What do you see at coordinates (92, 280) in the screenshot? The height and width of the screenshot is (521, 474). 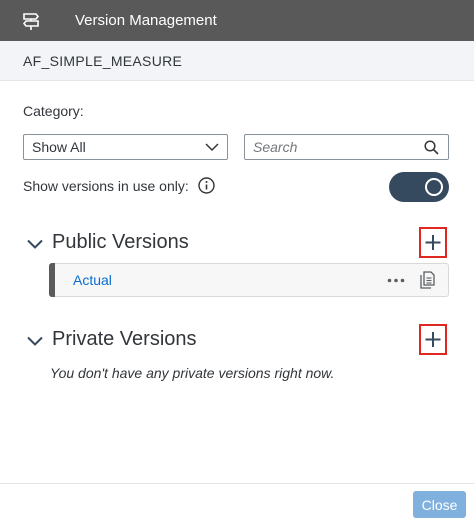 I see `version-name: Actual` at bounding box center [92, 280].